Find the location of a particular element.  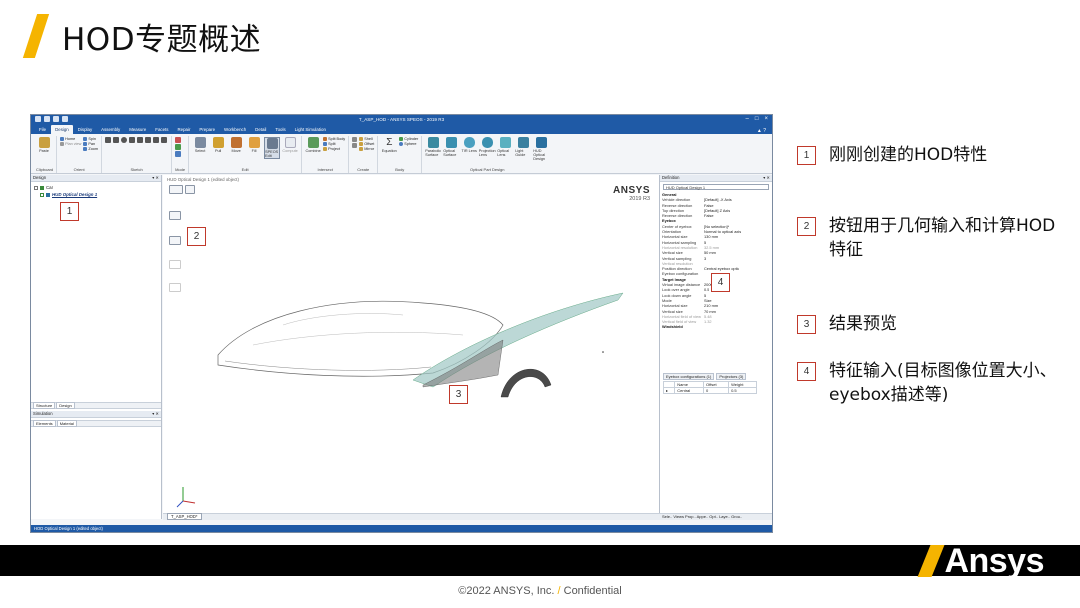

close-icon: × is located at coordinates (766, 119).